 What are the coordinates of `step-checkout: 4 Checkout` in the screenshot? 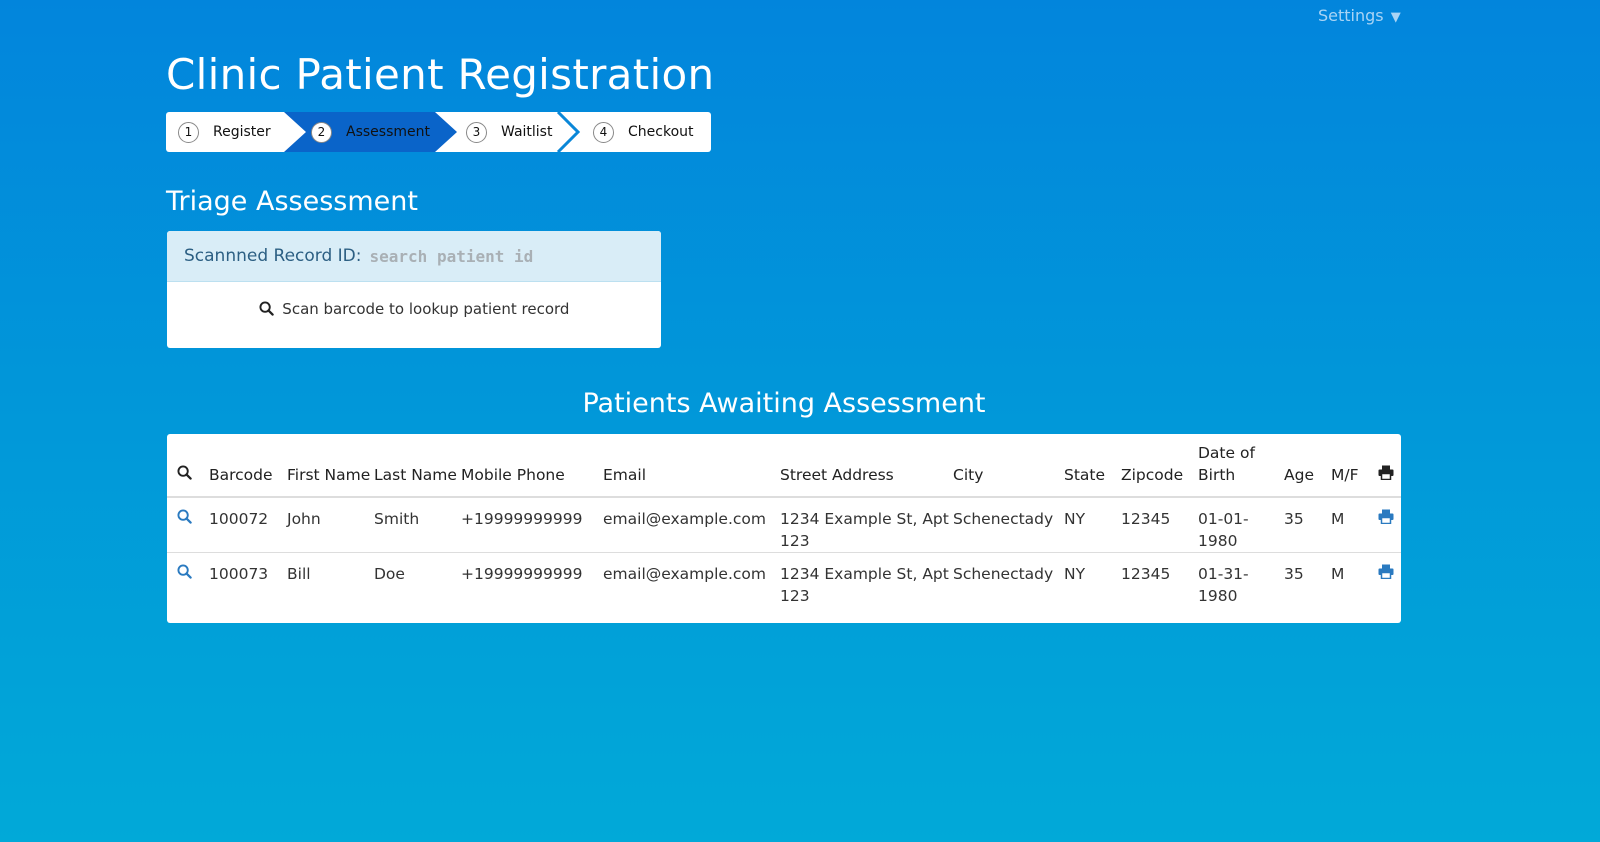 It's located at (643, 132).